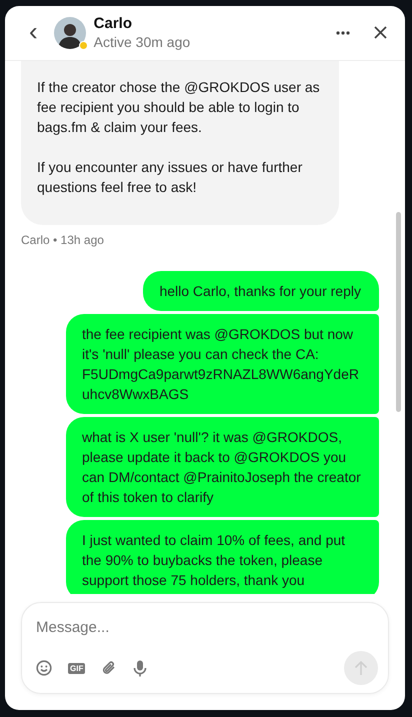 The height and width of the screenshot is (717, 412). Describe the element at coordinates (205, 648) in the screenshot. I see `message-composer: Message... GIF` at that location.